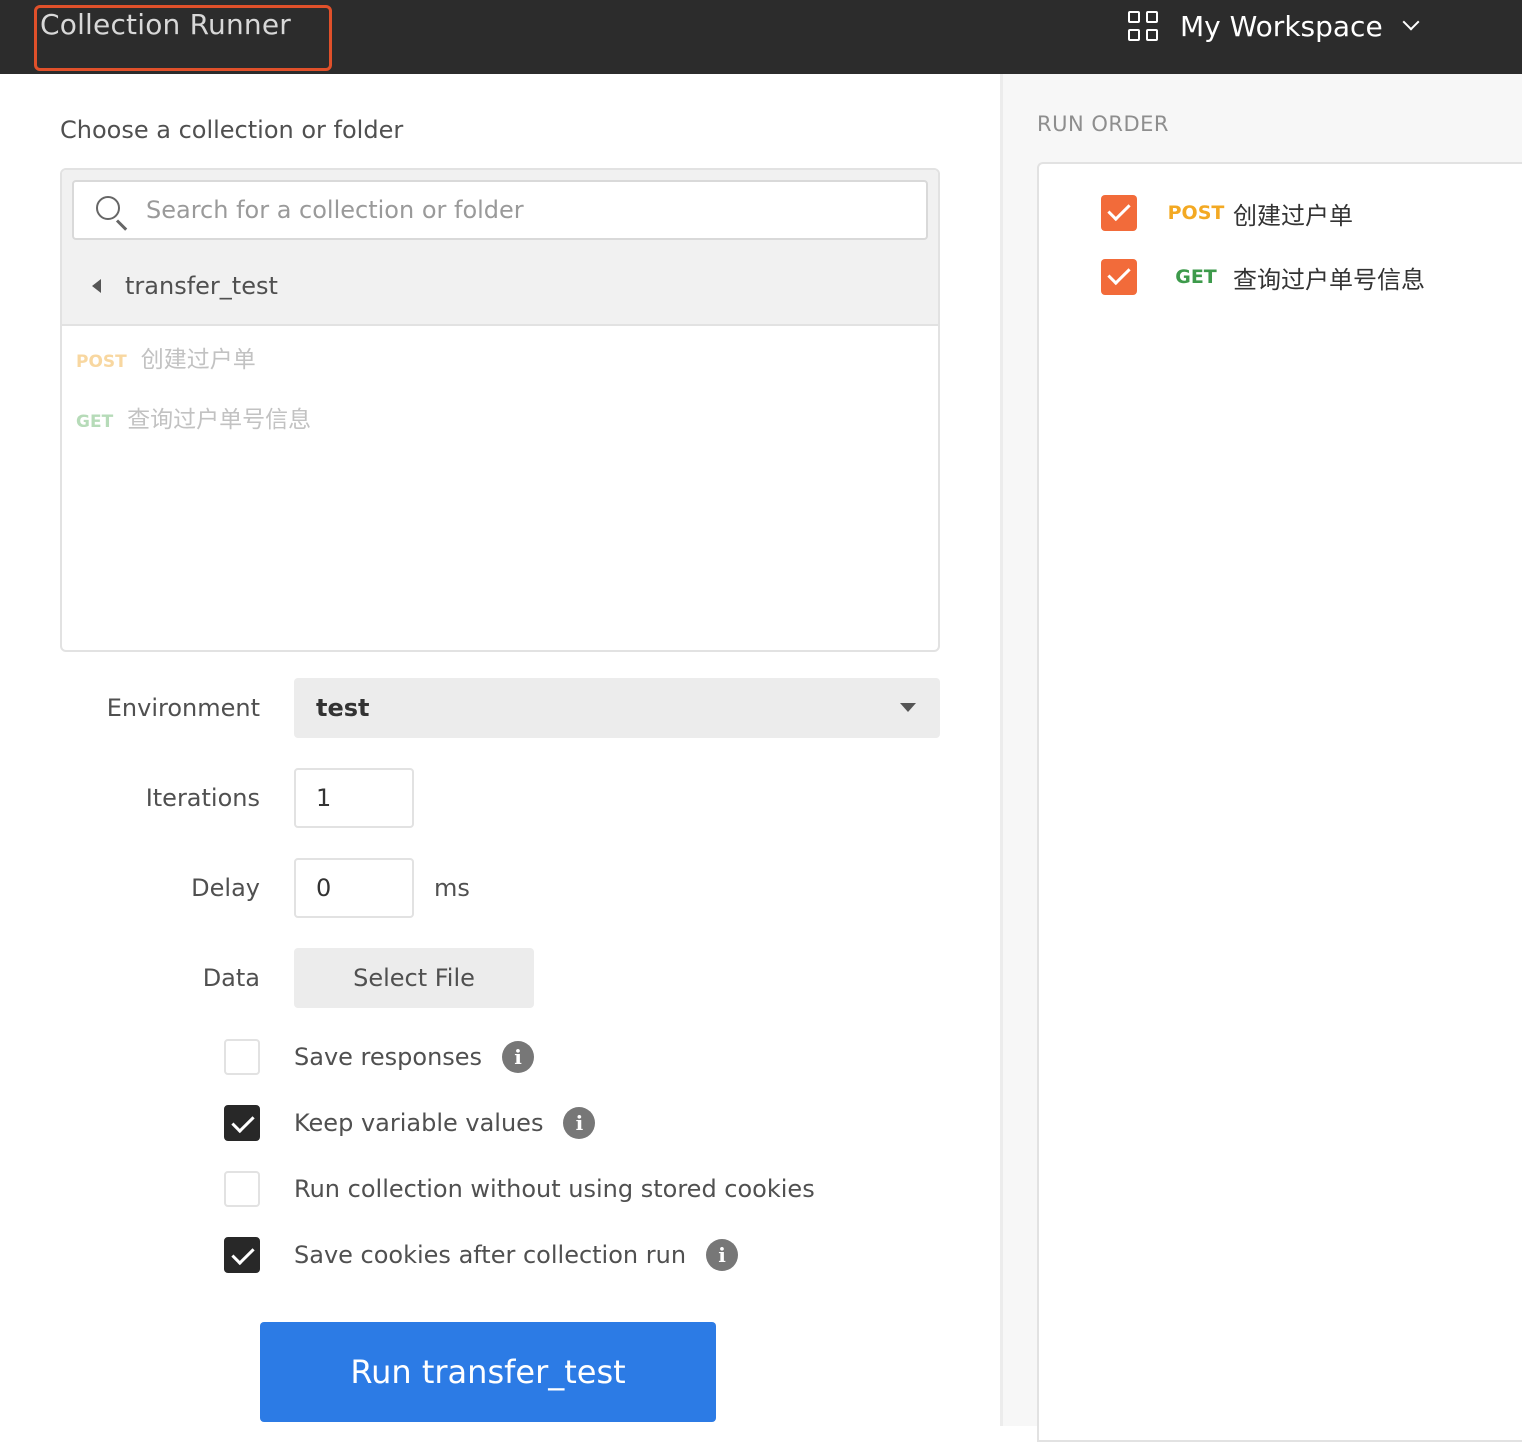 This screenshot has height=1442, width=1522. I want to click on option-save-cookies: Save cookies after collection run i, so click(481, 1255).